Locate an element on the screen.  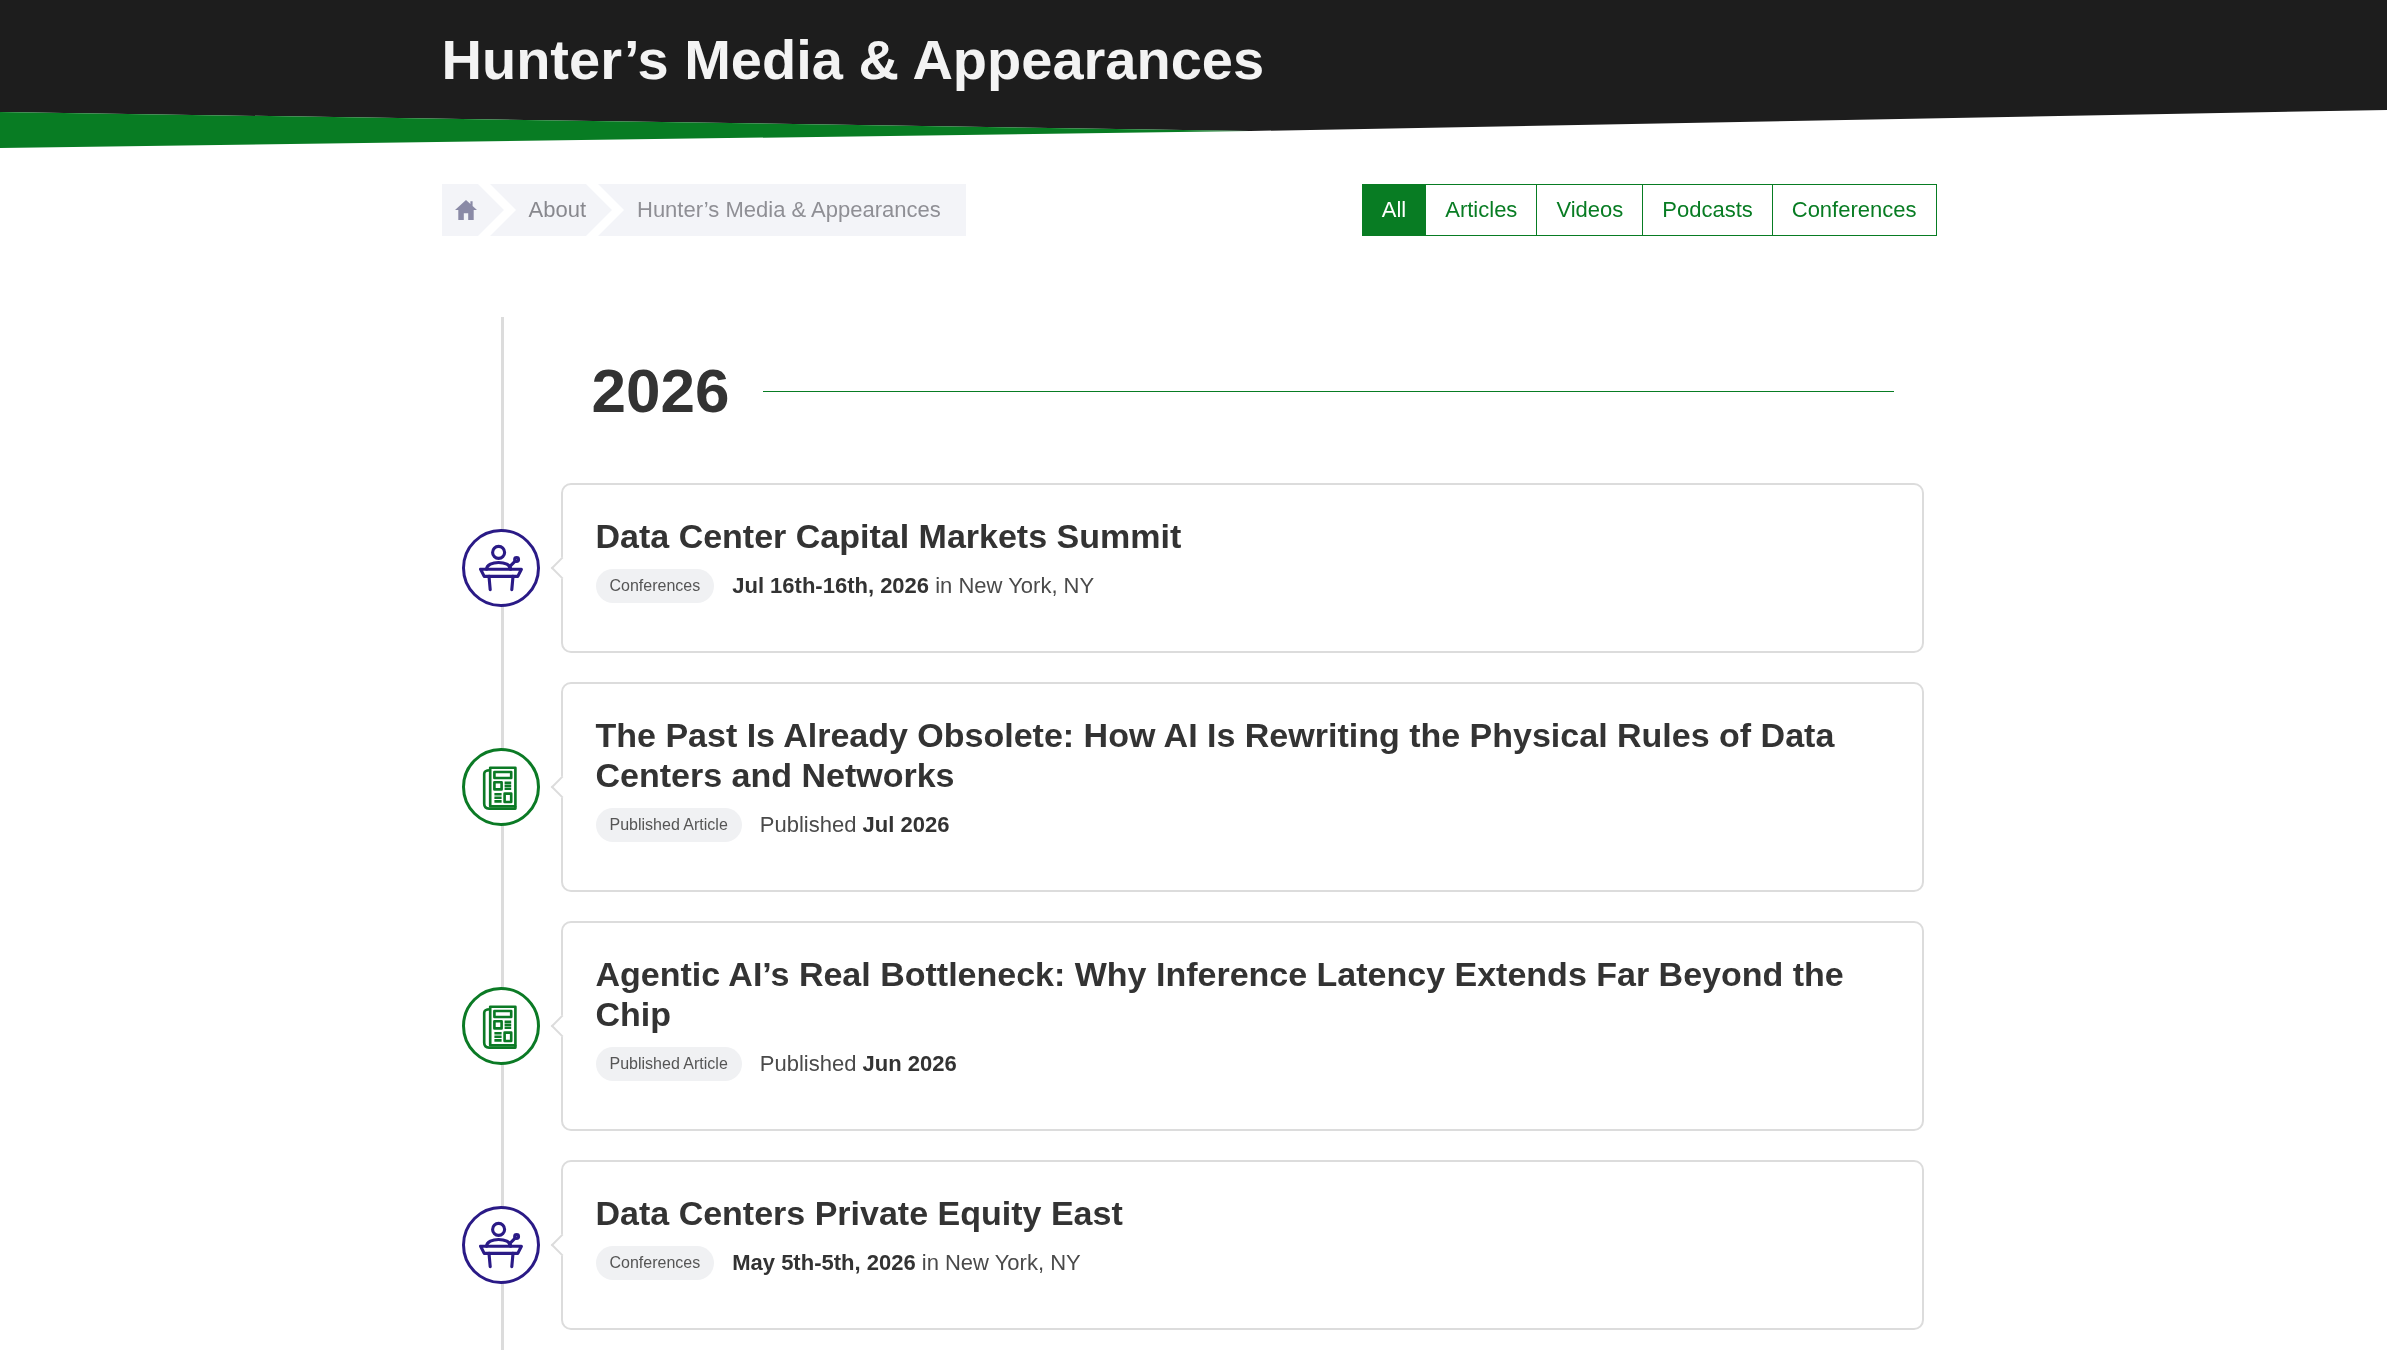
entry-meta: Published Jul 2026 is located at coordinates (854, 825).